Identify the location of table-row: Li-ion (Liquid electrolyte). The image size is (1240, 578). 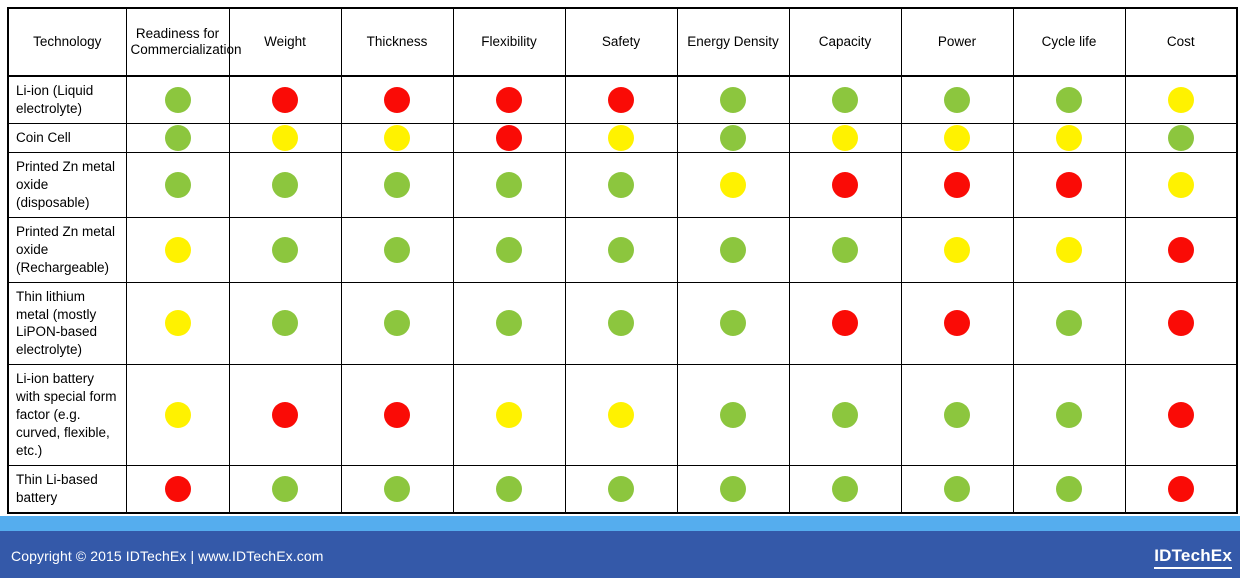
(622, 99).